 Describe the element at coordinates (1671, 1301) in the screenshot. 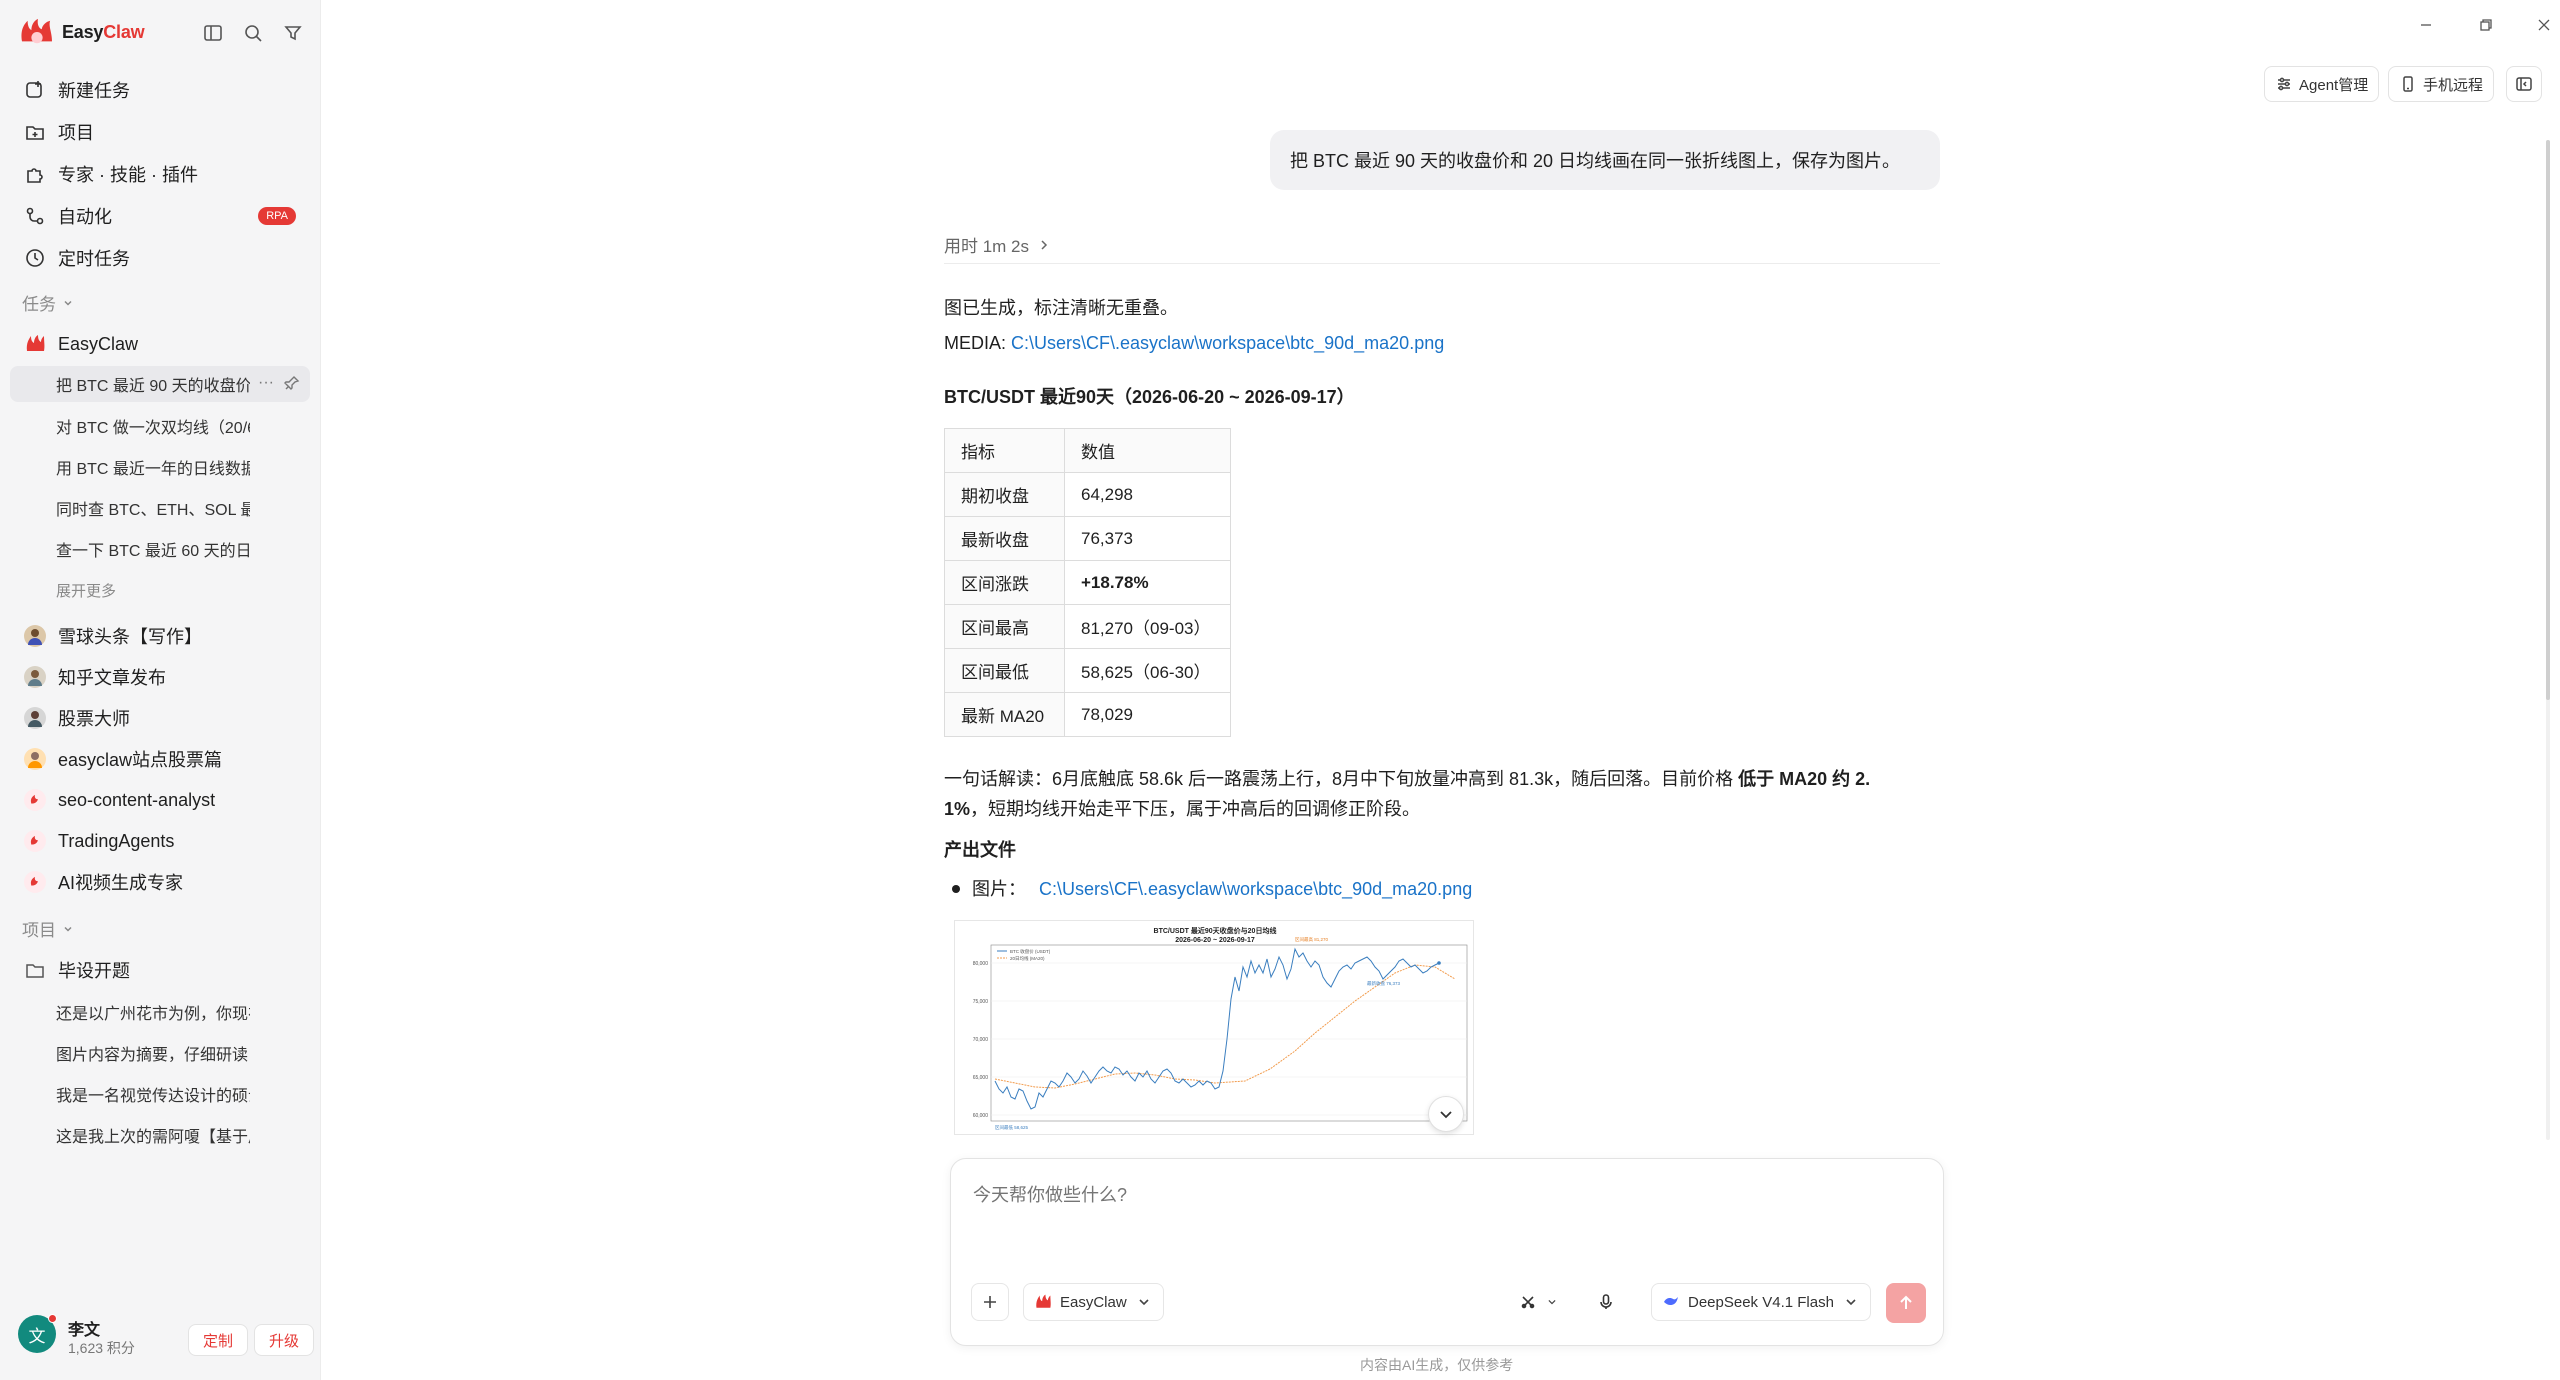

I see `deepseek-icon` at that location.